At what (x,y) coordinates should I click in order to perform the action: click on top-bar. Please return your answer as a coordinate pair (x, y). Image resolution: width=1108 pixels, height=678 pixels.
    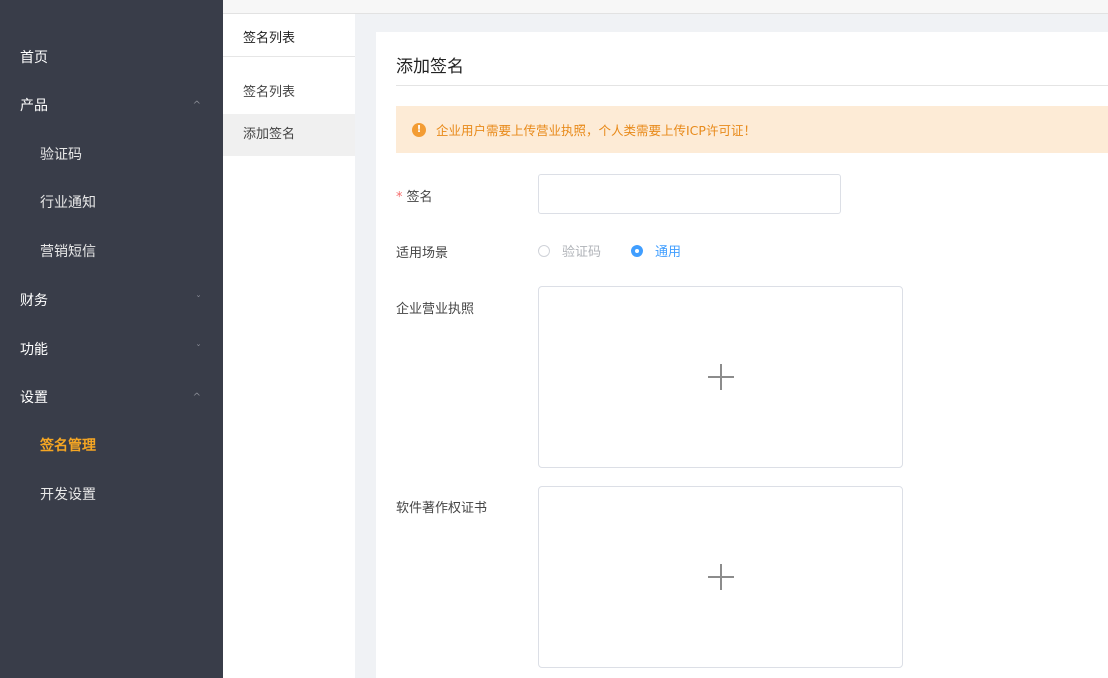
    Looking at the image, I should click on (665, 7).